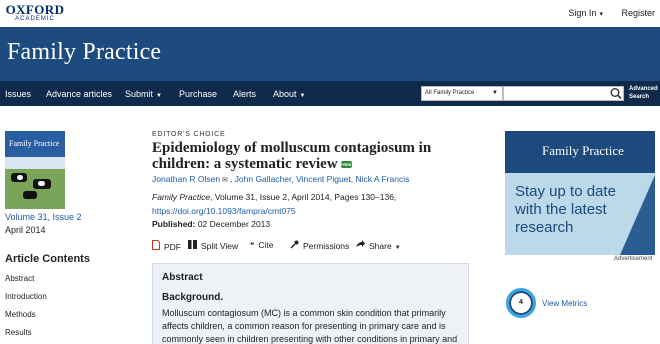 The width and height of the screenshot is (660, 344). What do you see at coordinates (643, 93) in the screenshot?
I see `advanced-search-link: Advanced Search` at bounding box center [643, 93].